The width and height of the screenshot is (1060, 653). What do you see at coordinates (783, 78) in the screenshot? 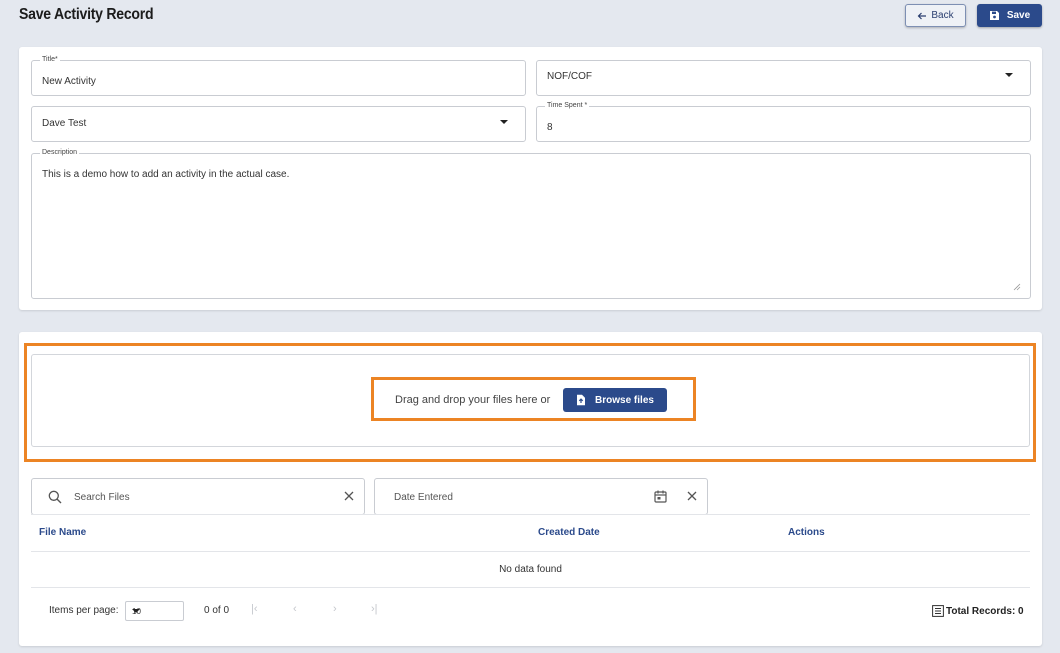
I see `activity-type-select: NOF/COF` at bounding box center [783, 78].